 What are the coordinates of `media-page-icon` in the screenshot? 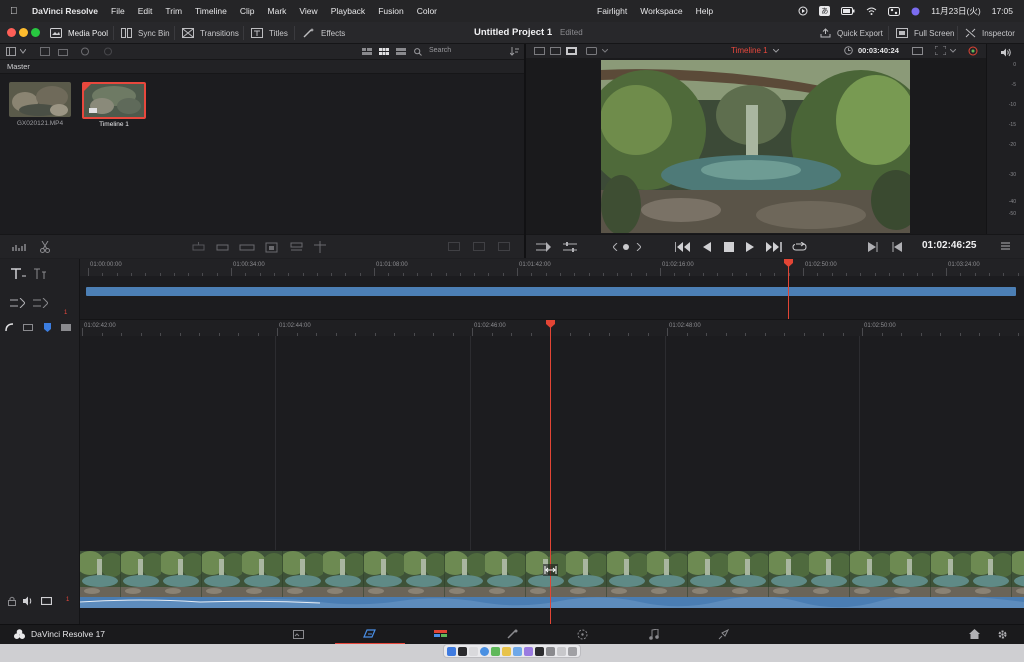 It's located at (298, 634).